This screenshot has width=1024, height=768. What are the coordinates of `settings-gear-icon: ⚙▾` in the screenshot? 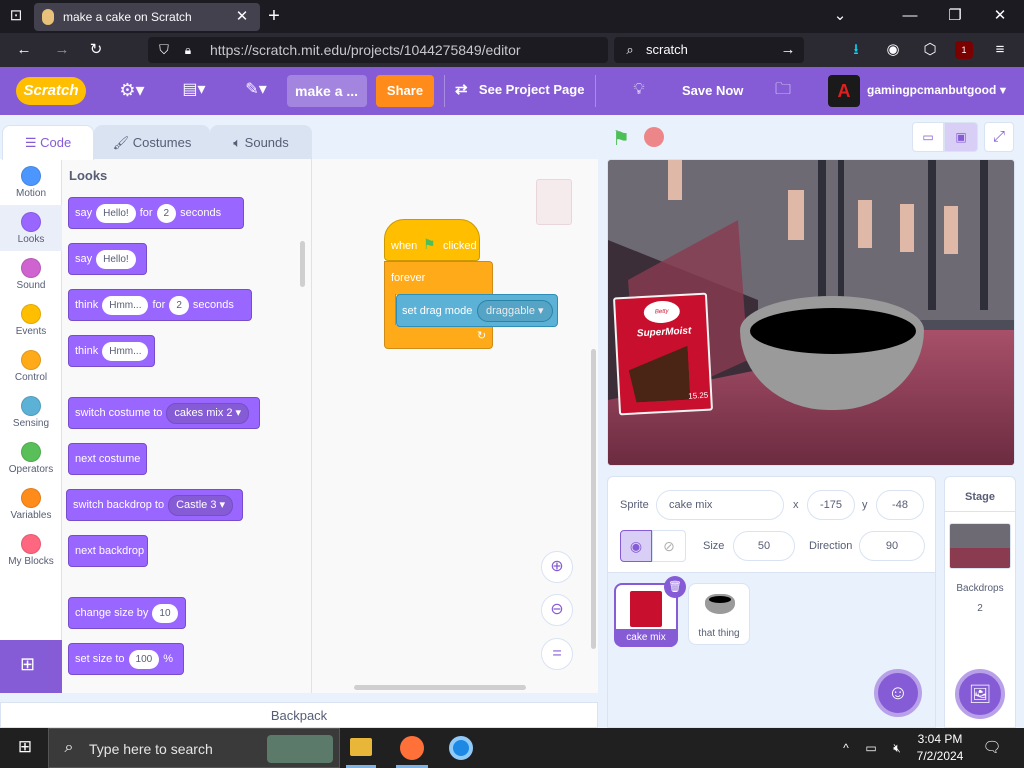 It's located at (132, 90).